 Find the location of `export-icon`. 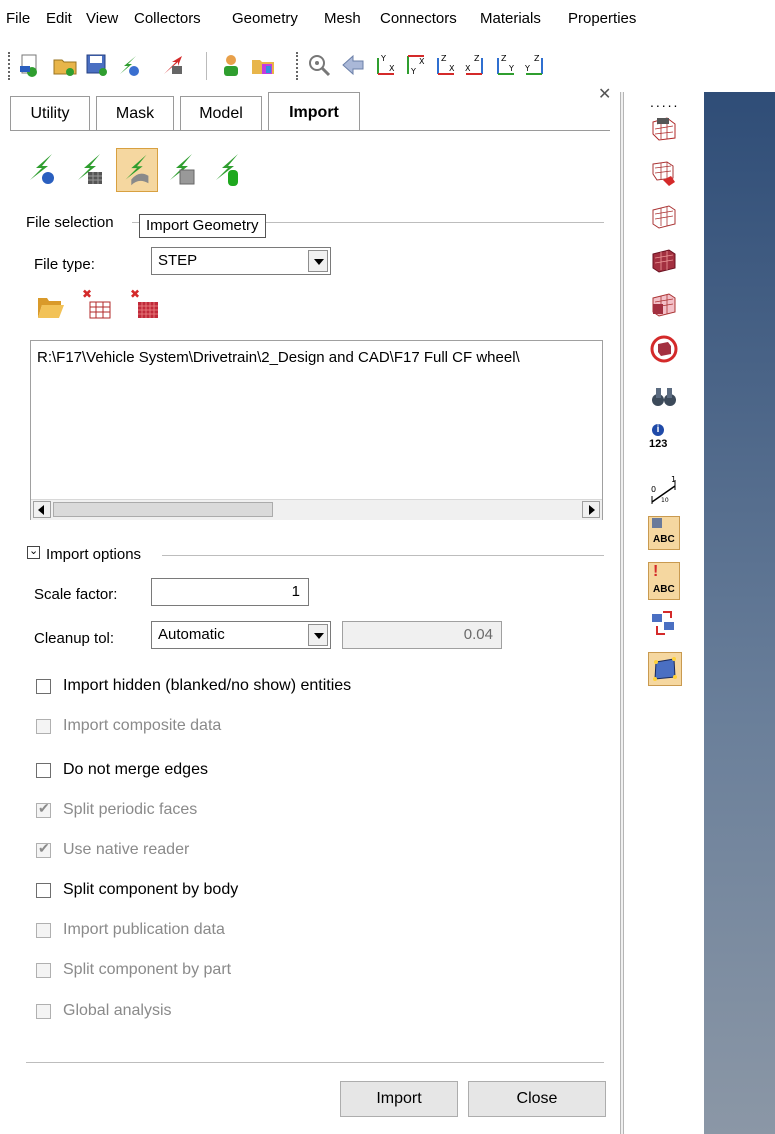

export-icon is located at coordinates (173, 65).